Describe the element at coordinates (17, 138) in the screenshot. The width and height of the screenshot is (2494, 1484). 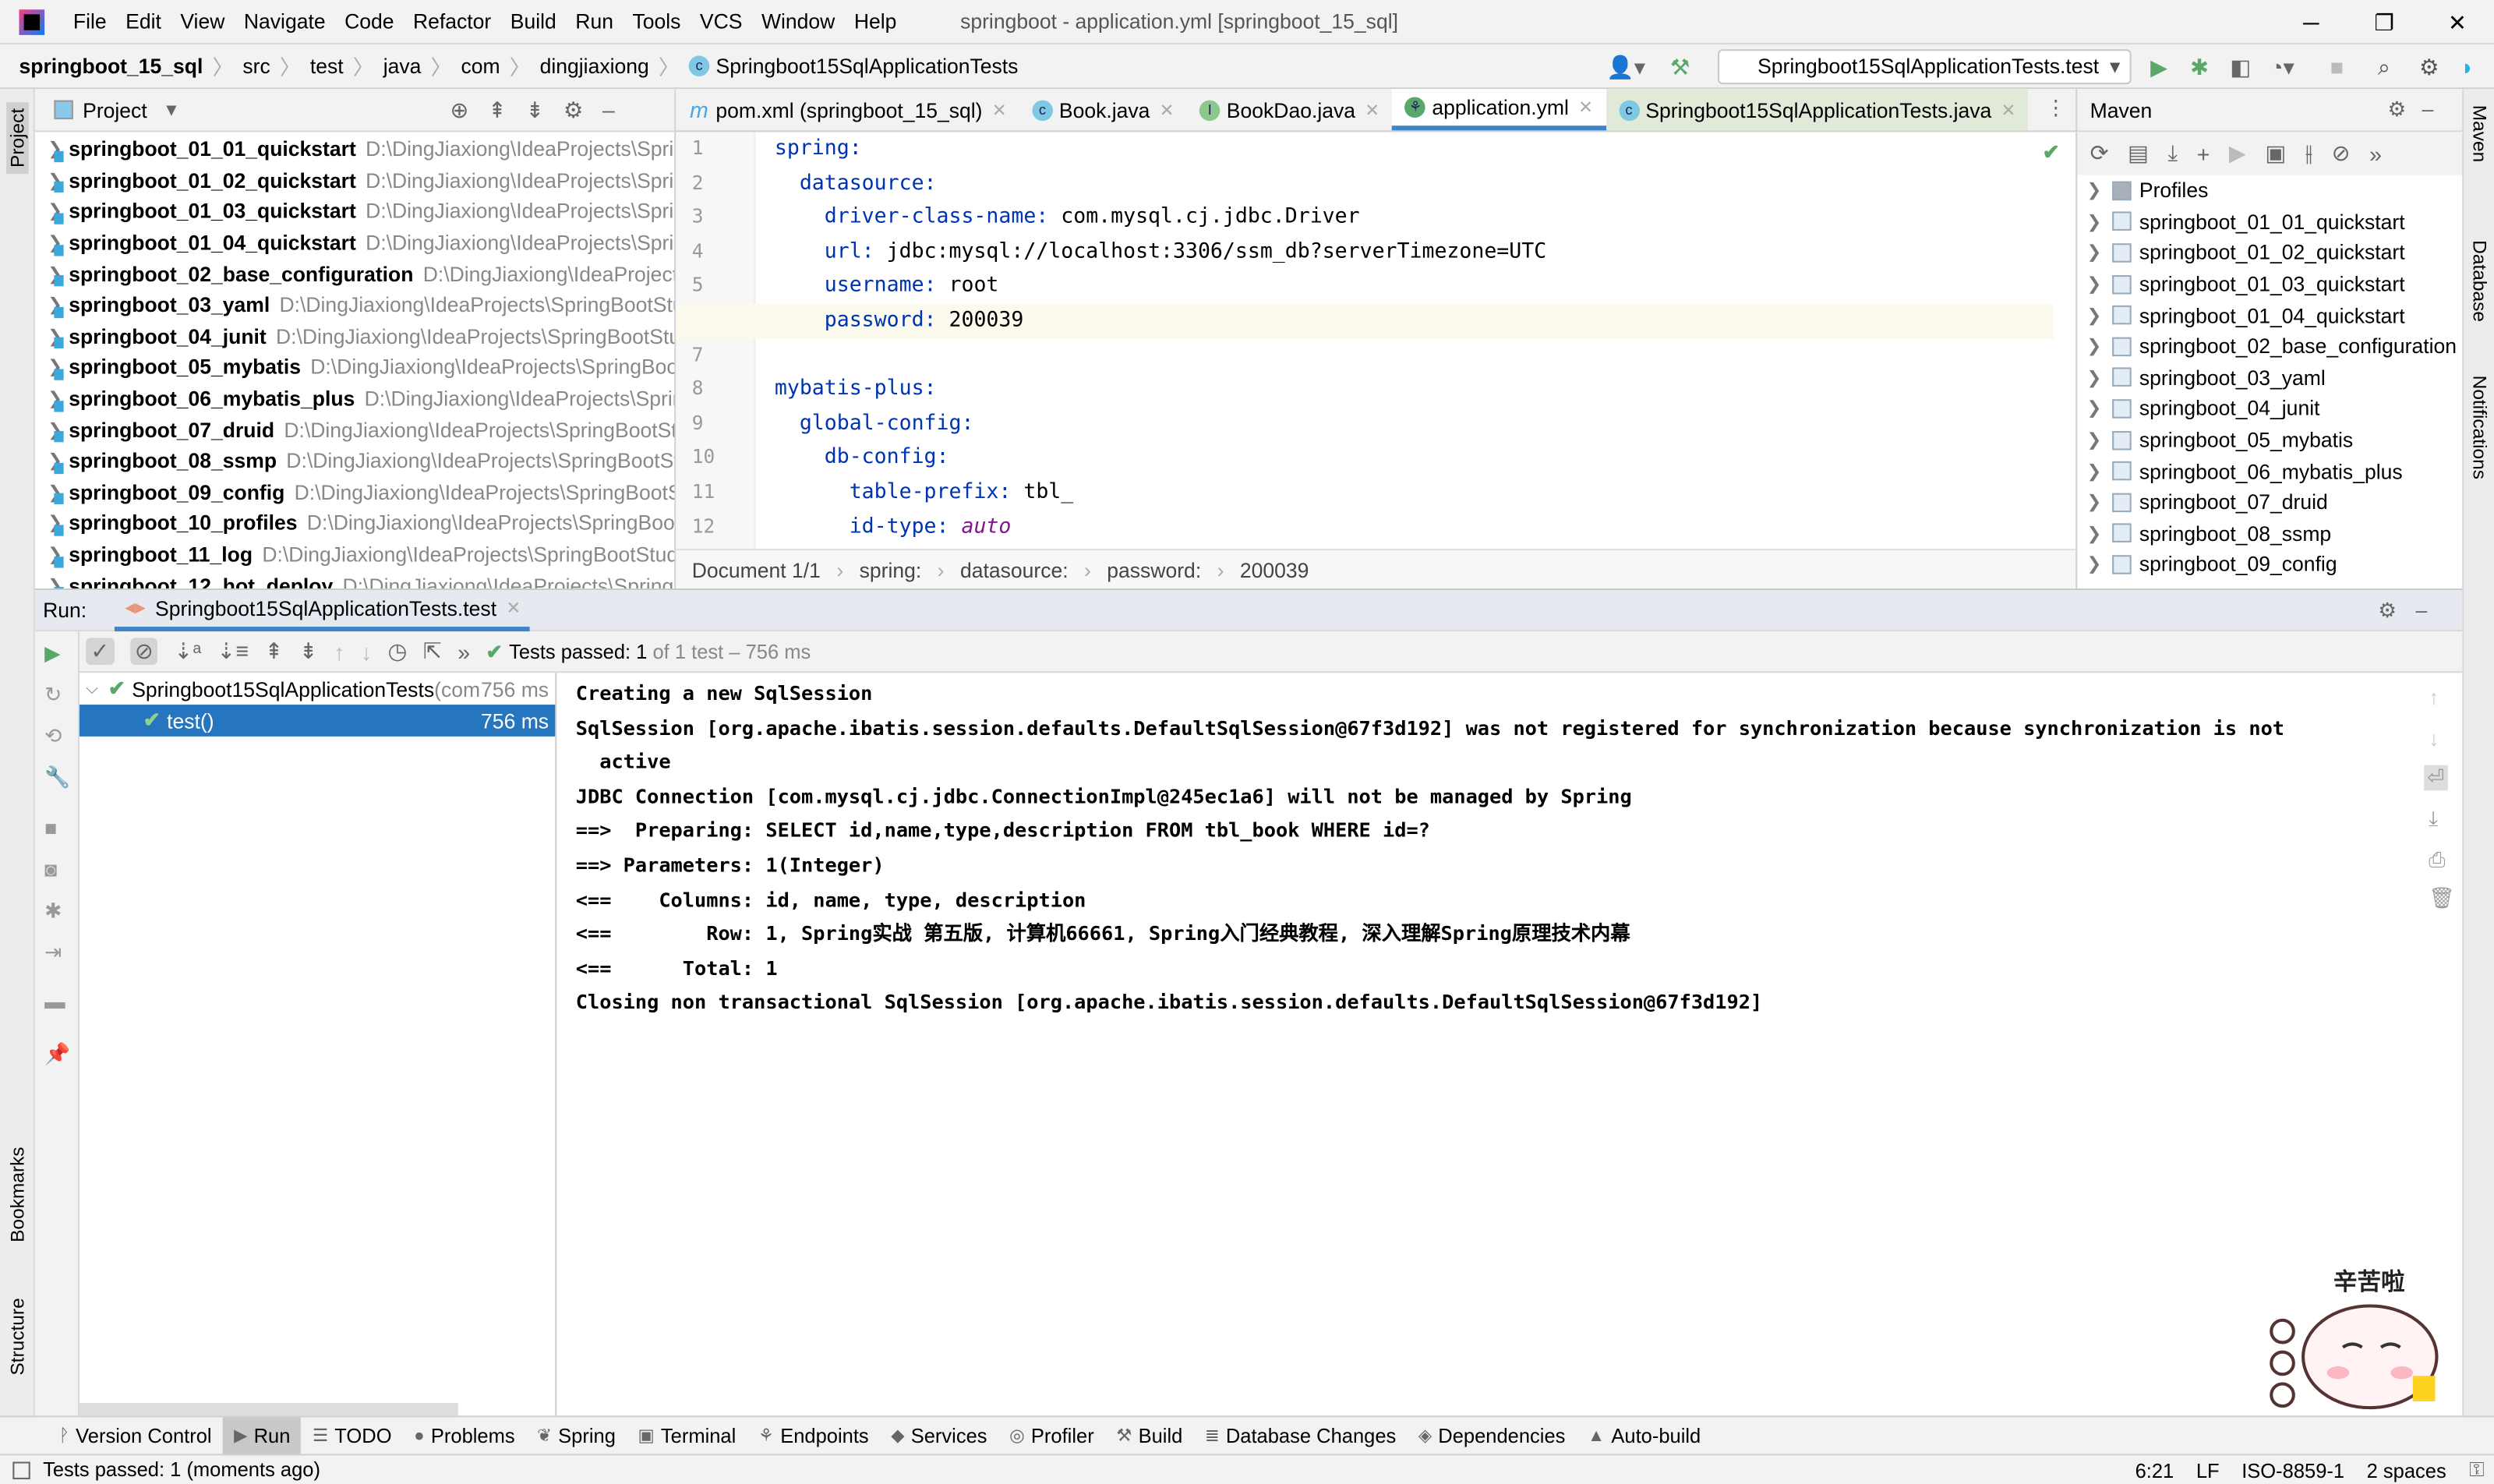
I see `project-tool-button: Project` at that location.